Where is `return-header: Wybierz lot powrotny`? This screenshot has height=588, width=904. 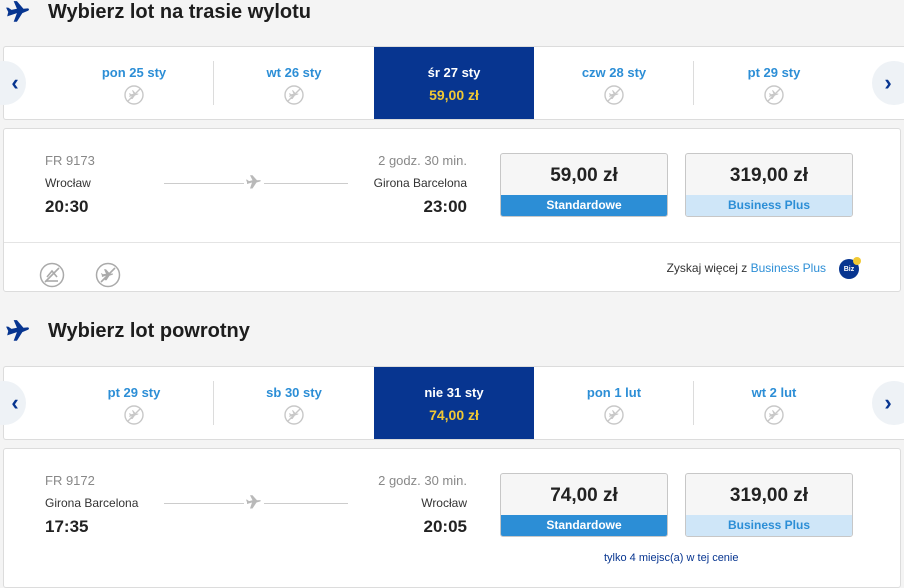 return-header: Wybierz lot powrotny is located at coordinates (452, 331).